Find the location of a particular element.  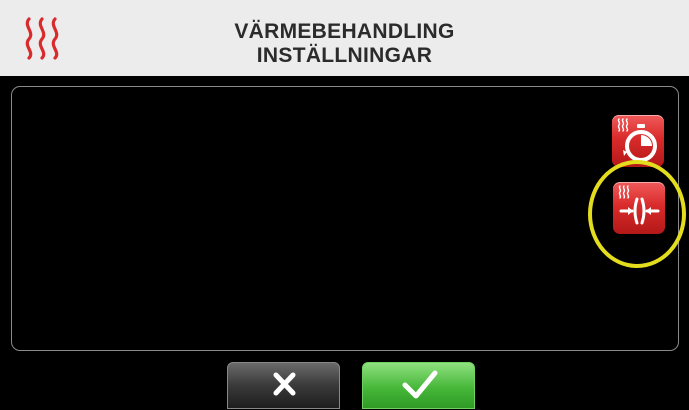

title-line-2: INSTÄLLNINGAR is located at coordinates (344, 55).